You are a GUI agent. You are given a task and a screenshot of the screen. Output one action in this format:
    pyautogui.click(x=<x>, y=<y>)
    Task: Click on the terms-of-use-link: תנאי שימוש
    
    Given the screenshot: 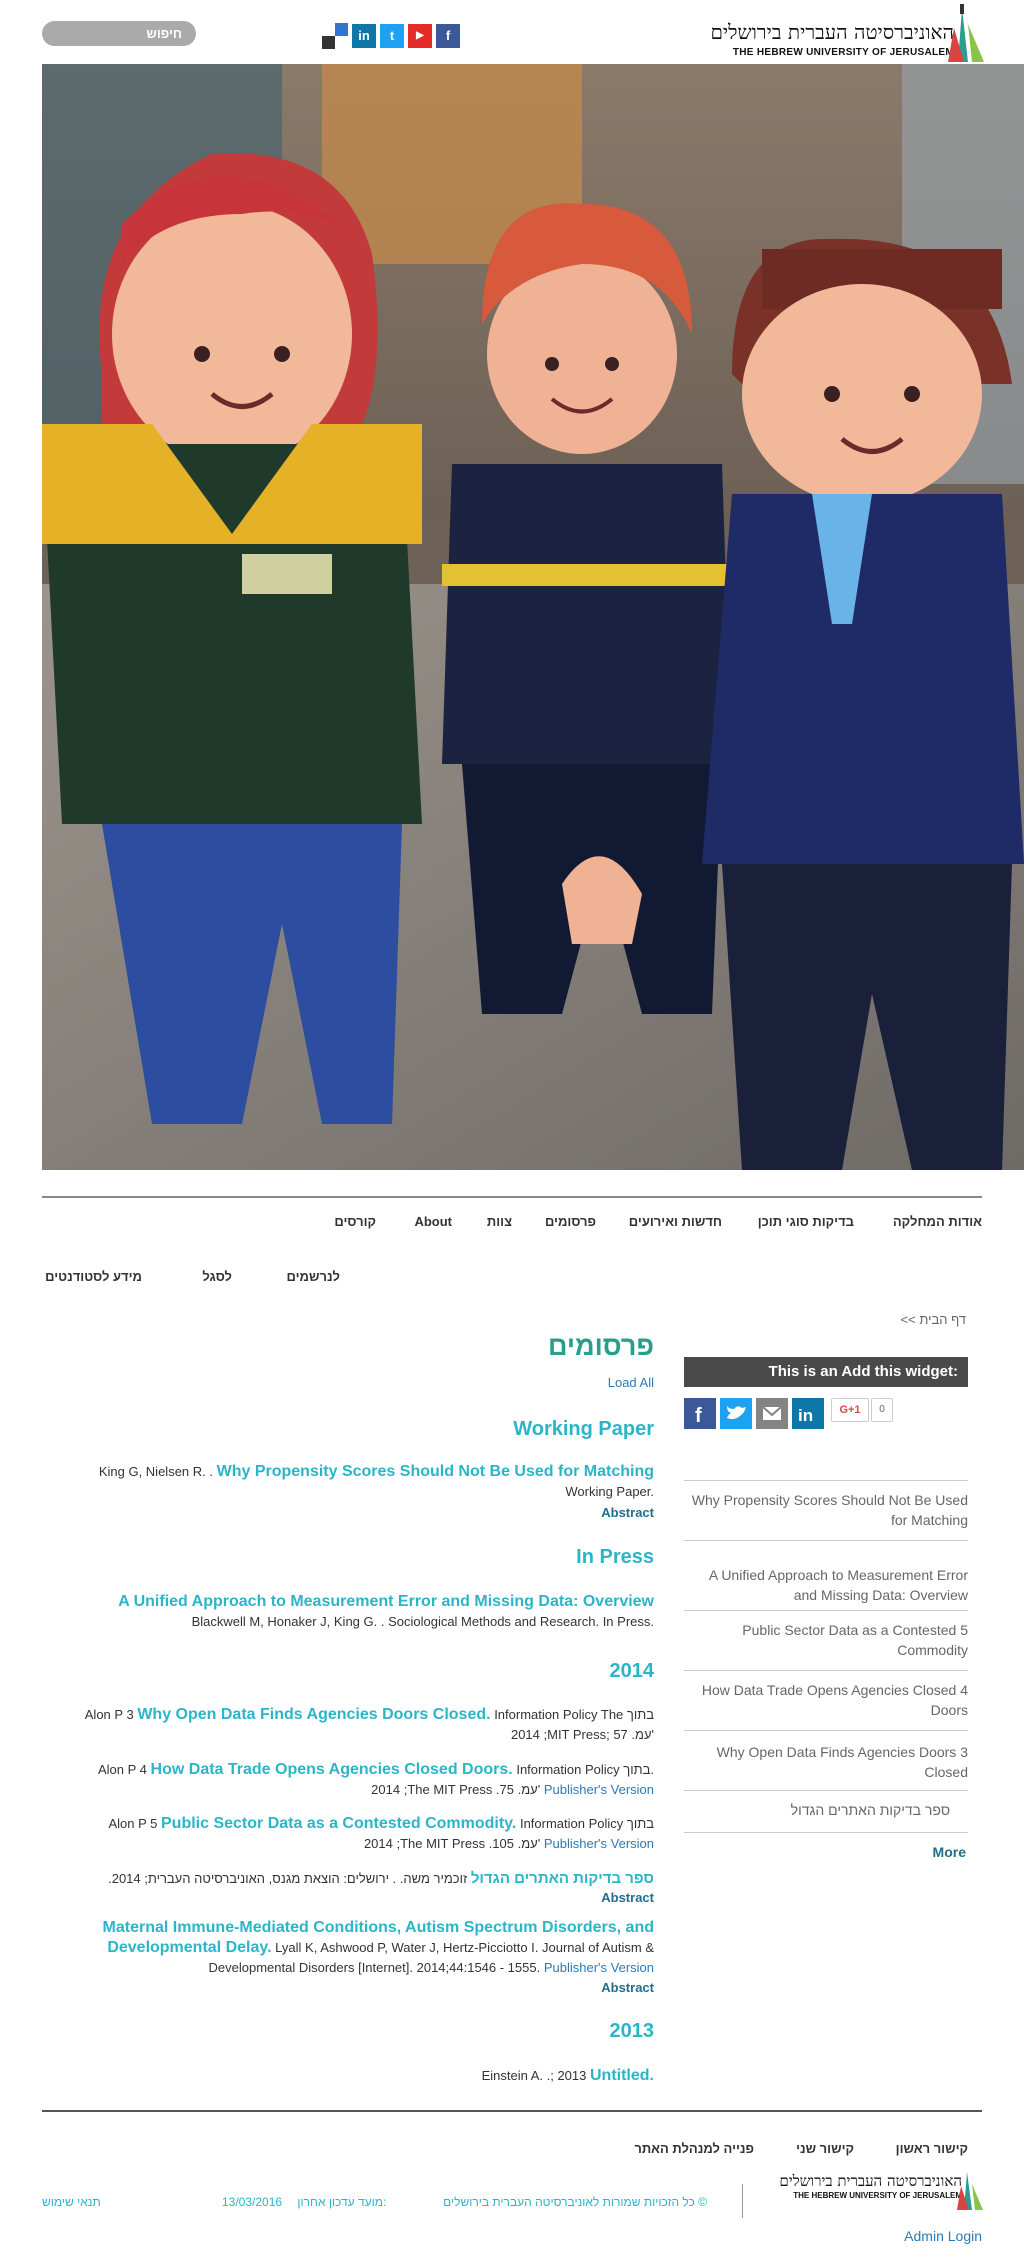 What is the action you would take?
    pyautogui.click(x=71, y=2202)
    